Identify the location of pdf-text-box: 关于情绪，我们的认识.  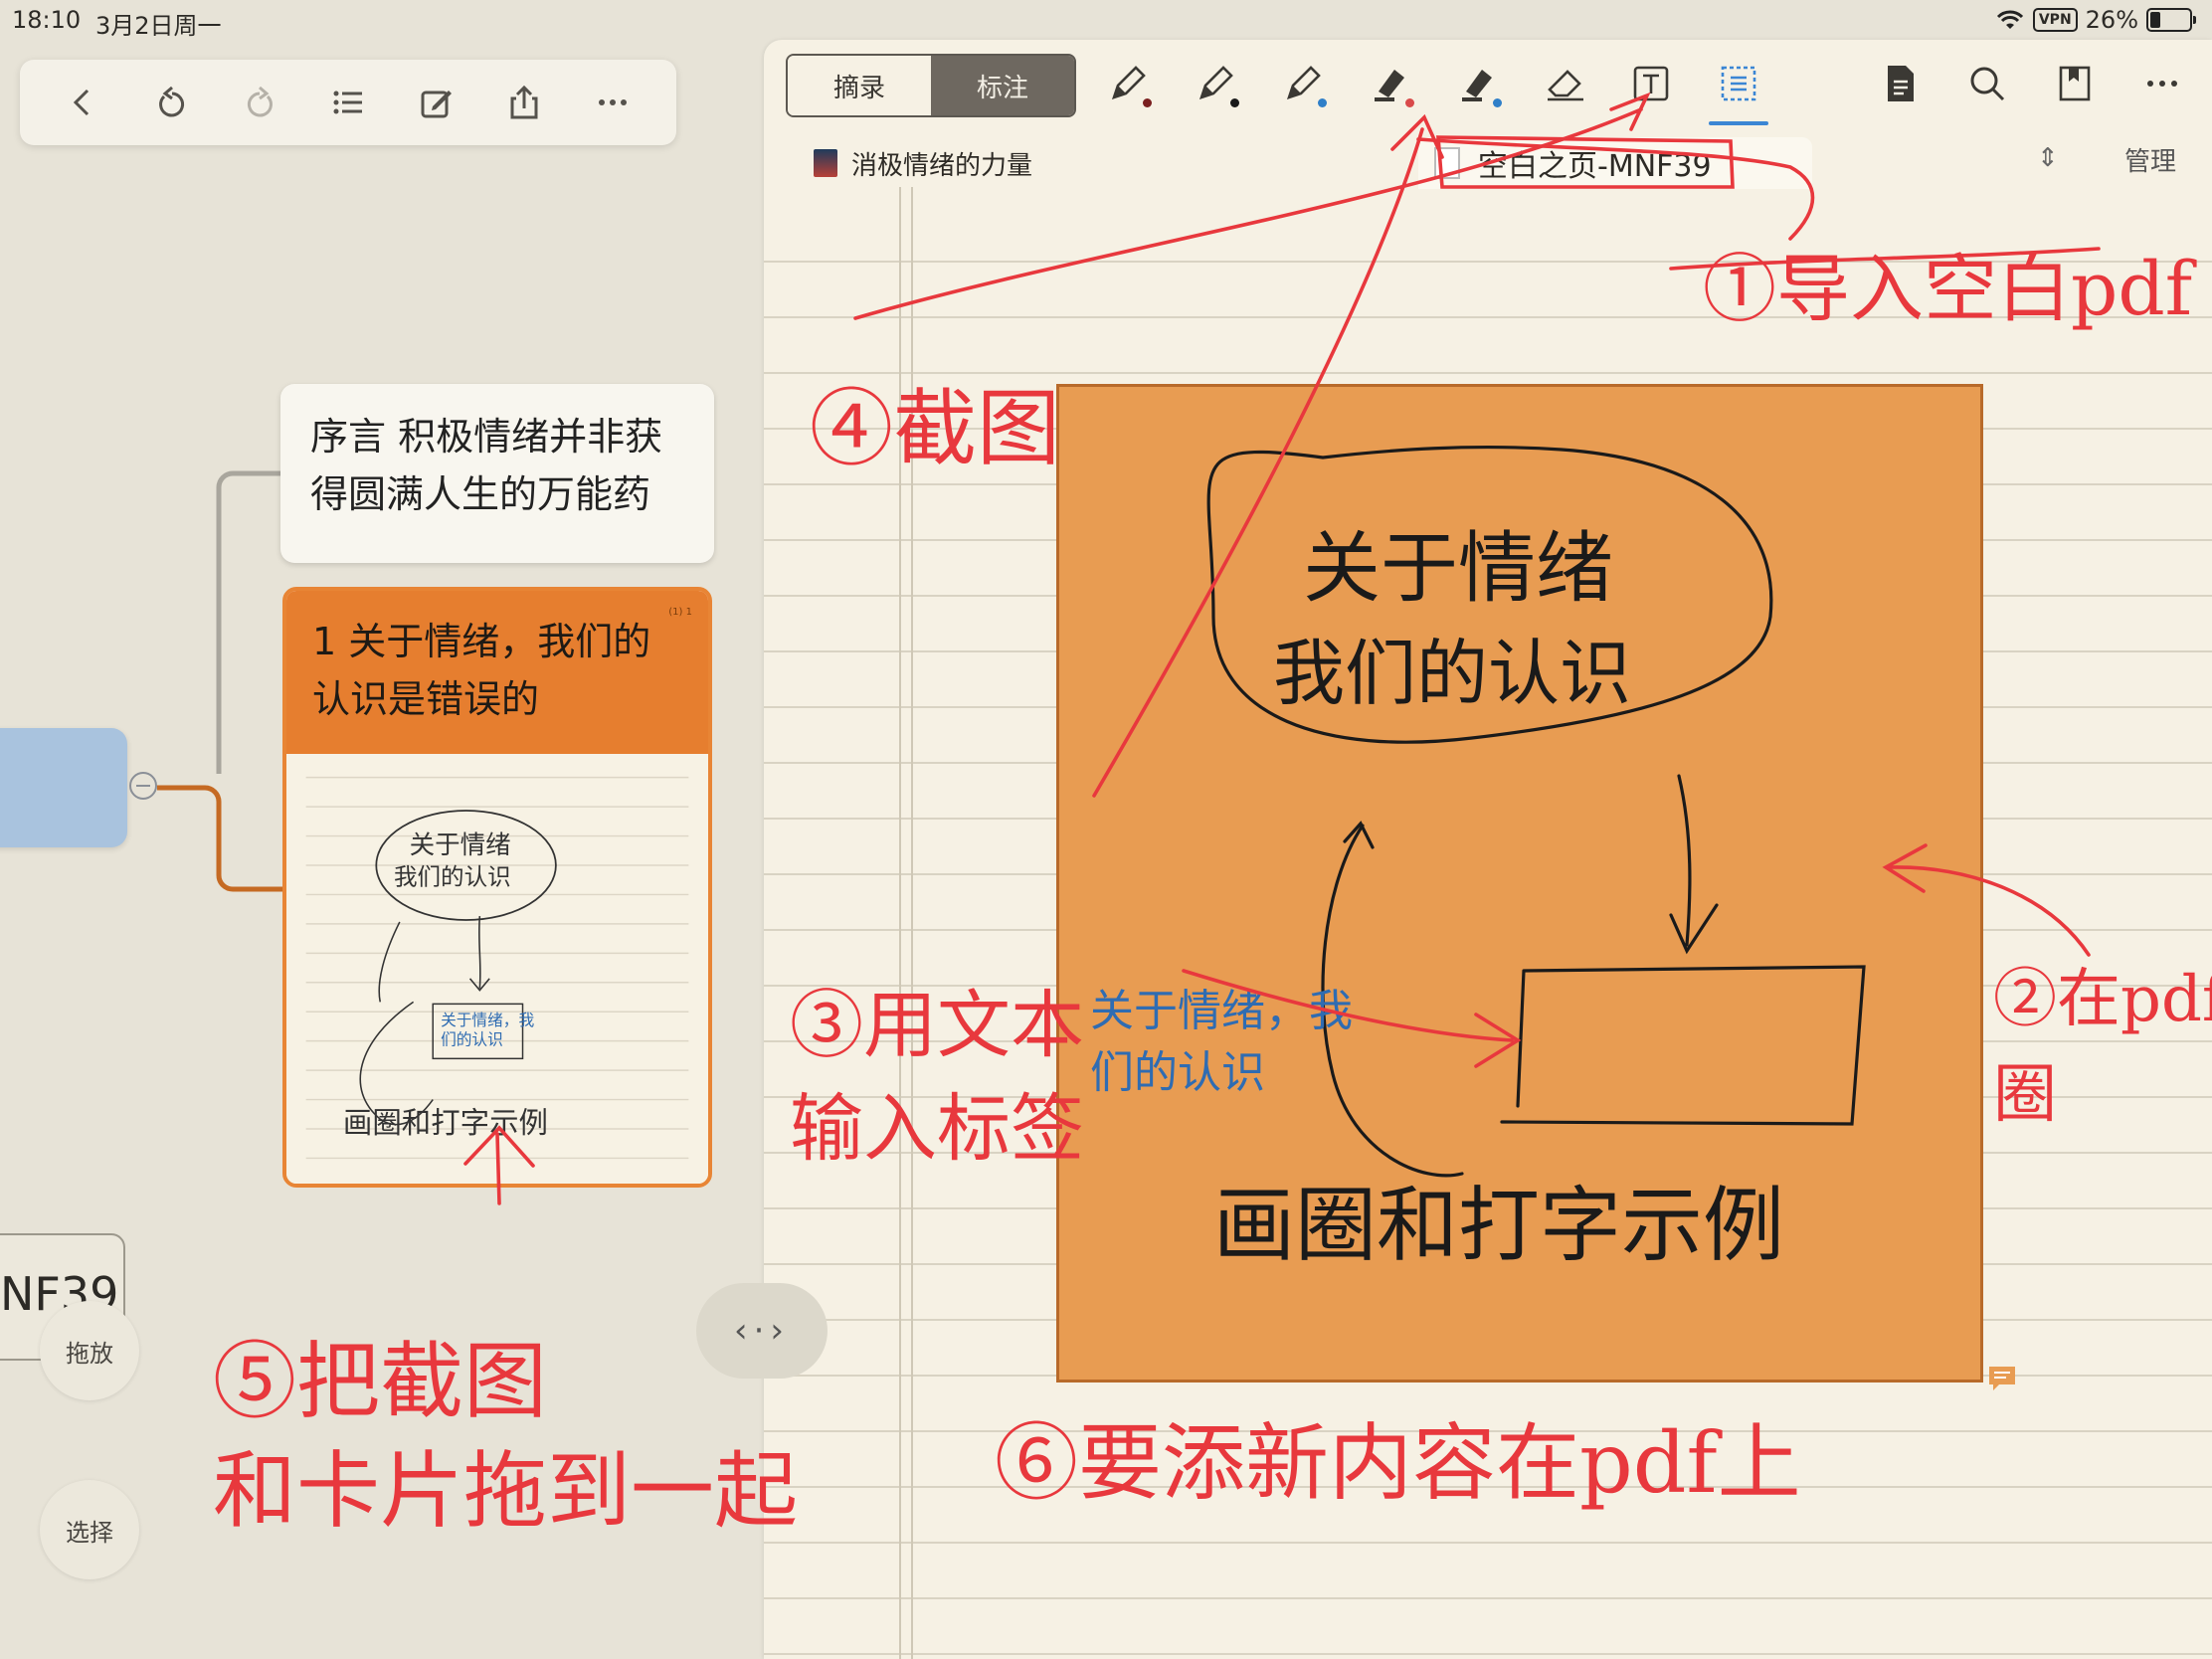
(1239, 1042).